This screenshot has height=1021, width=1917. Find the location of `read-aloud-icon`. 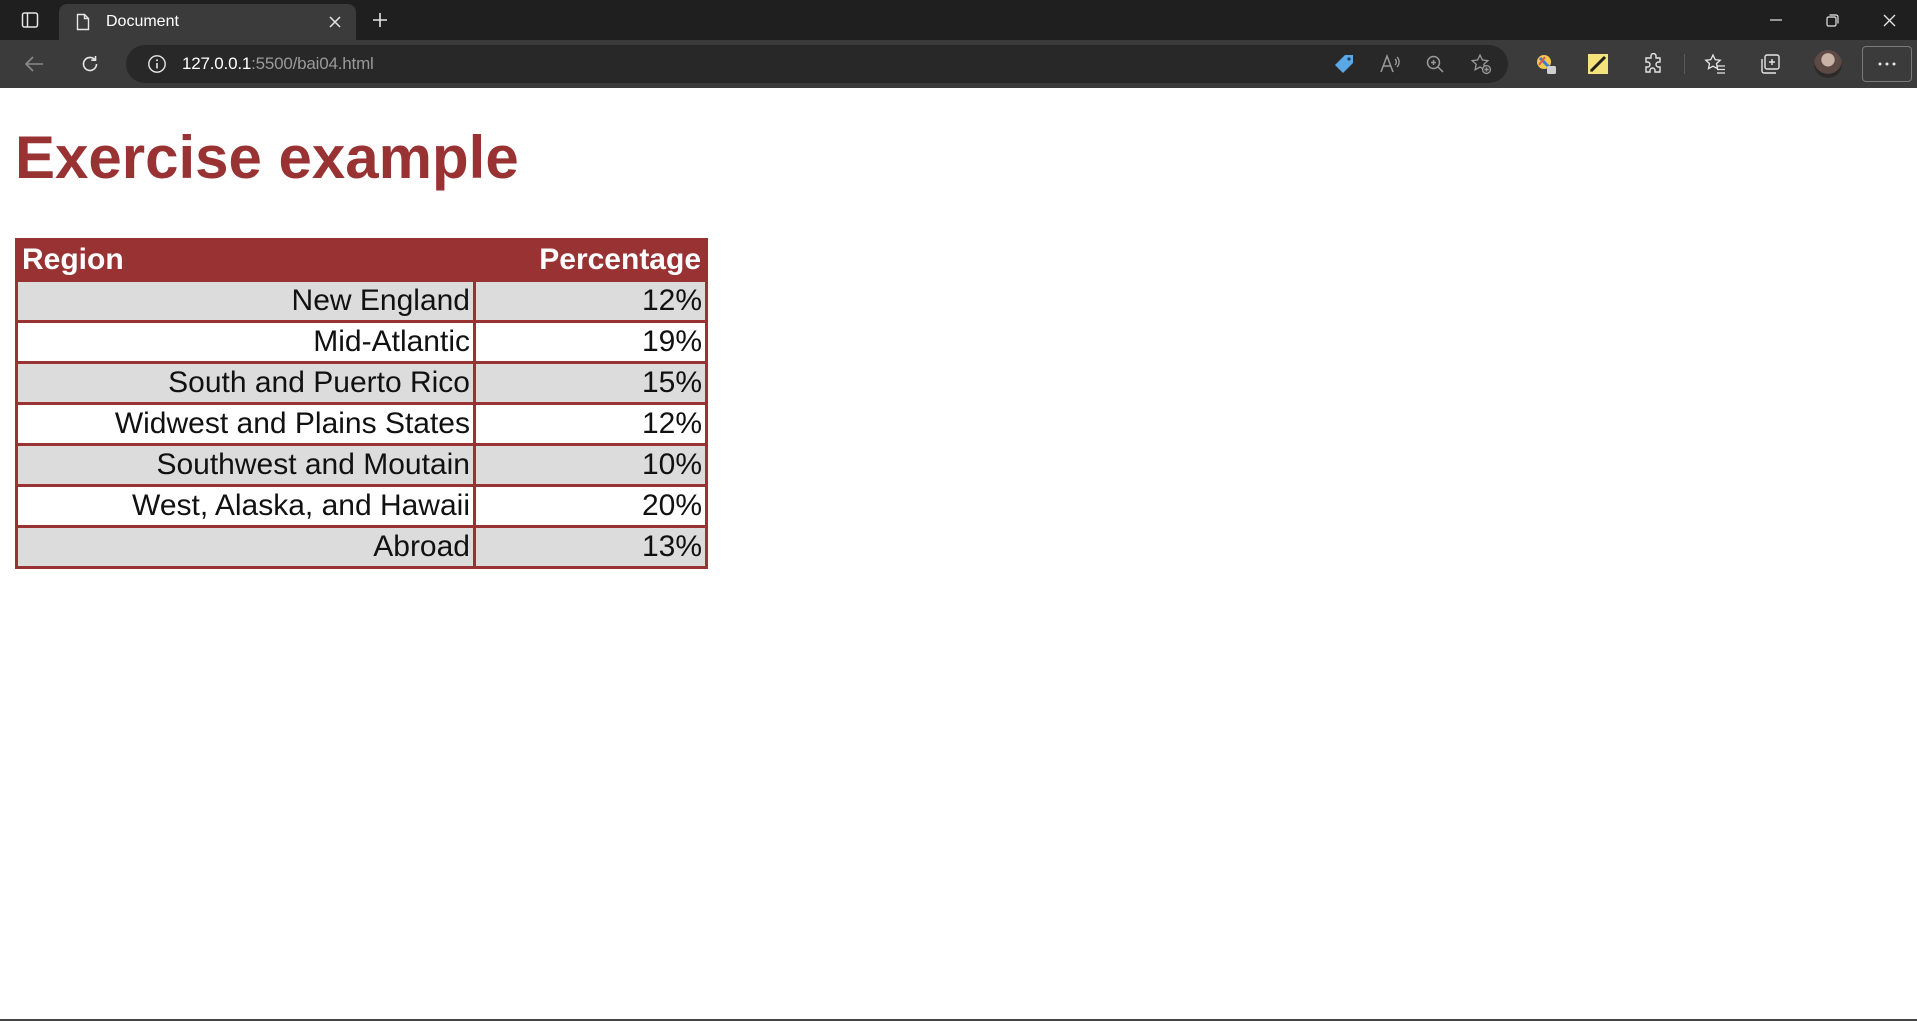

read-aloud-icon is located at coordinates (1390, 64).